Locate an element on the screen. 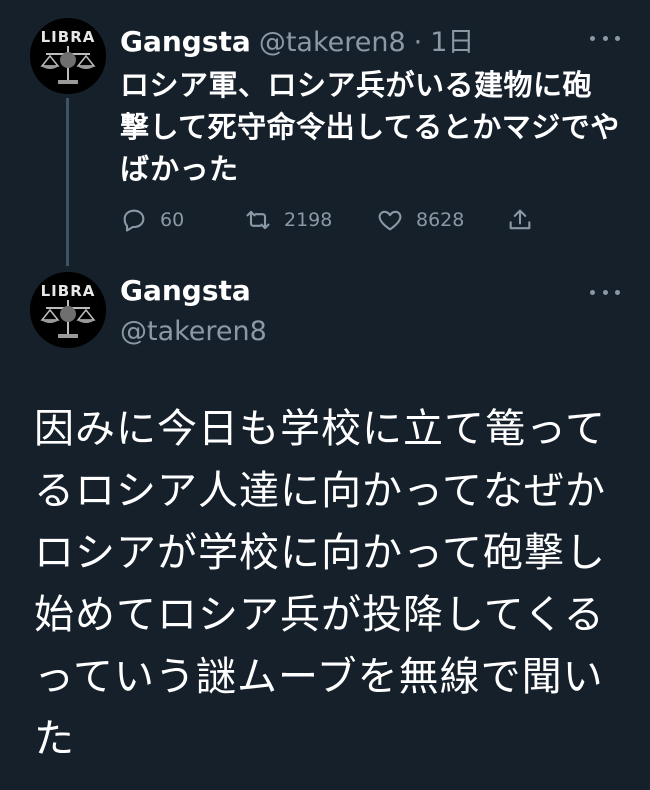 Image resolution: width=650 pixels, height=790 pixels. heart-icon is located at coordinates (390, 220).